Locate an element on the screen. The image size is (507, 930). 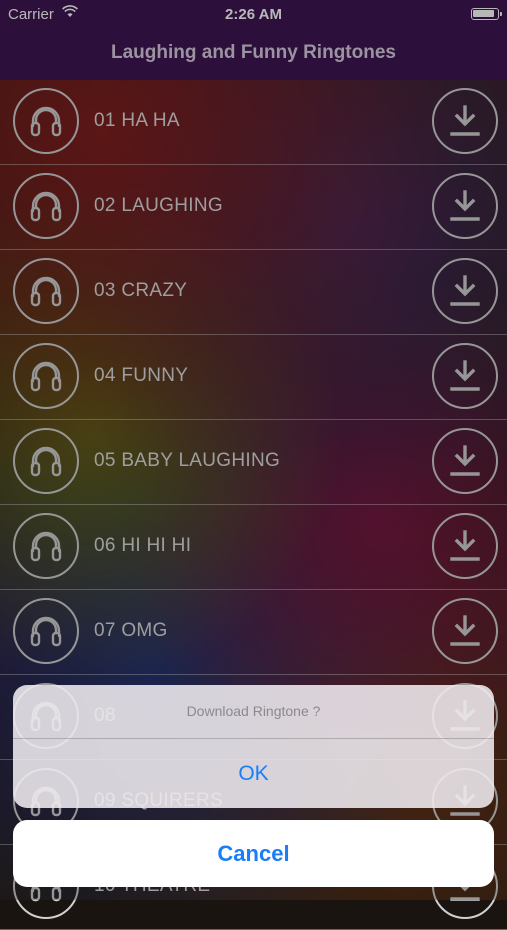
cancel-button: Cancel is located at coordinates (253, 853).